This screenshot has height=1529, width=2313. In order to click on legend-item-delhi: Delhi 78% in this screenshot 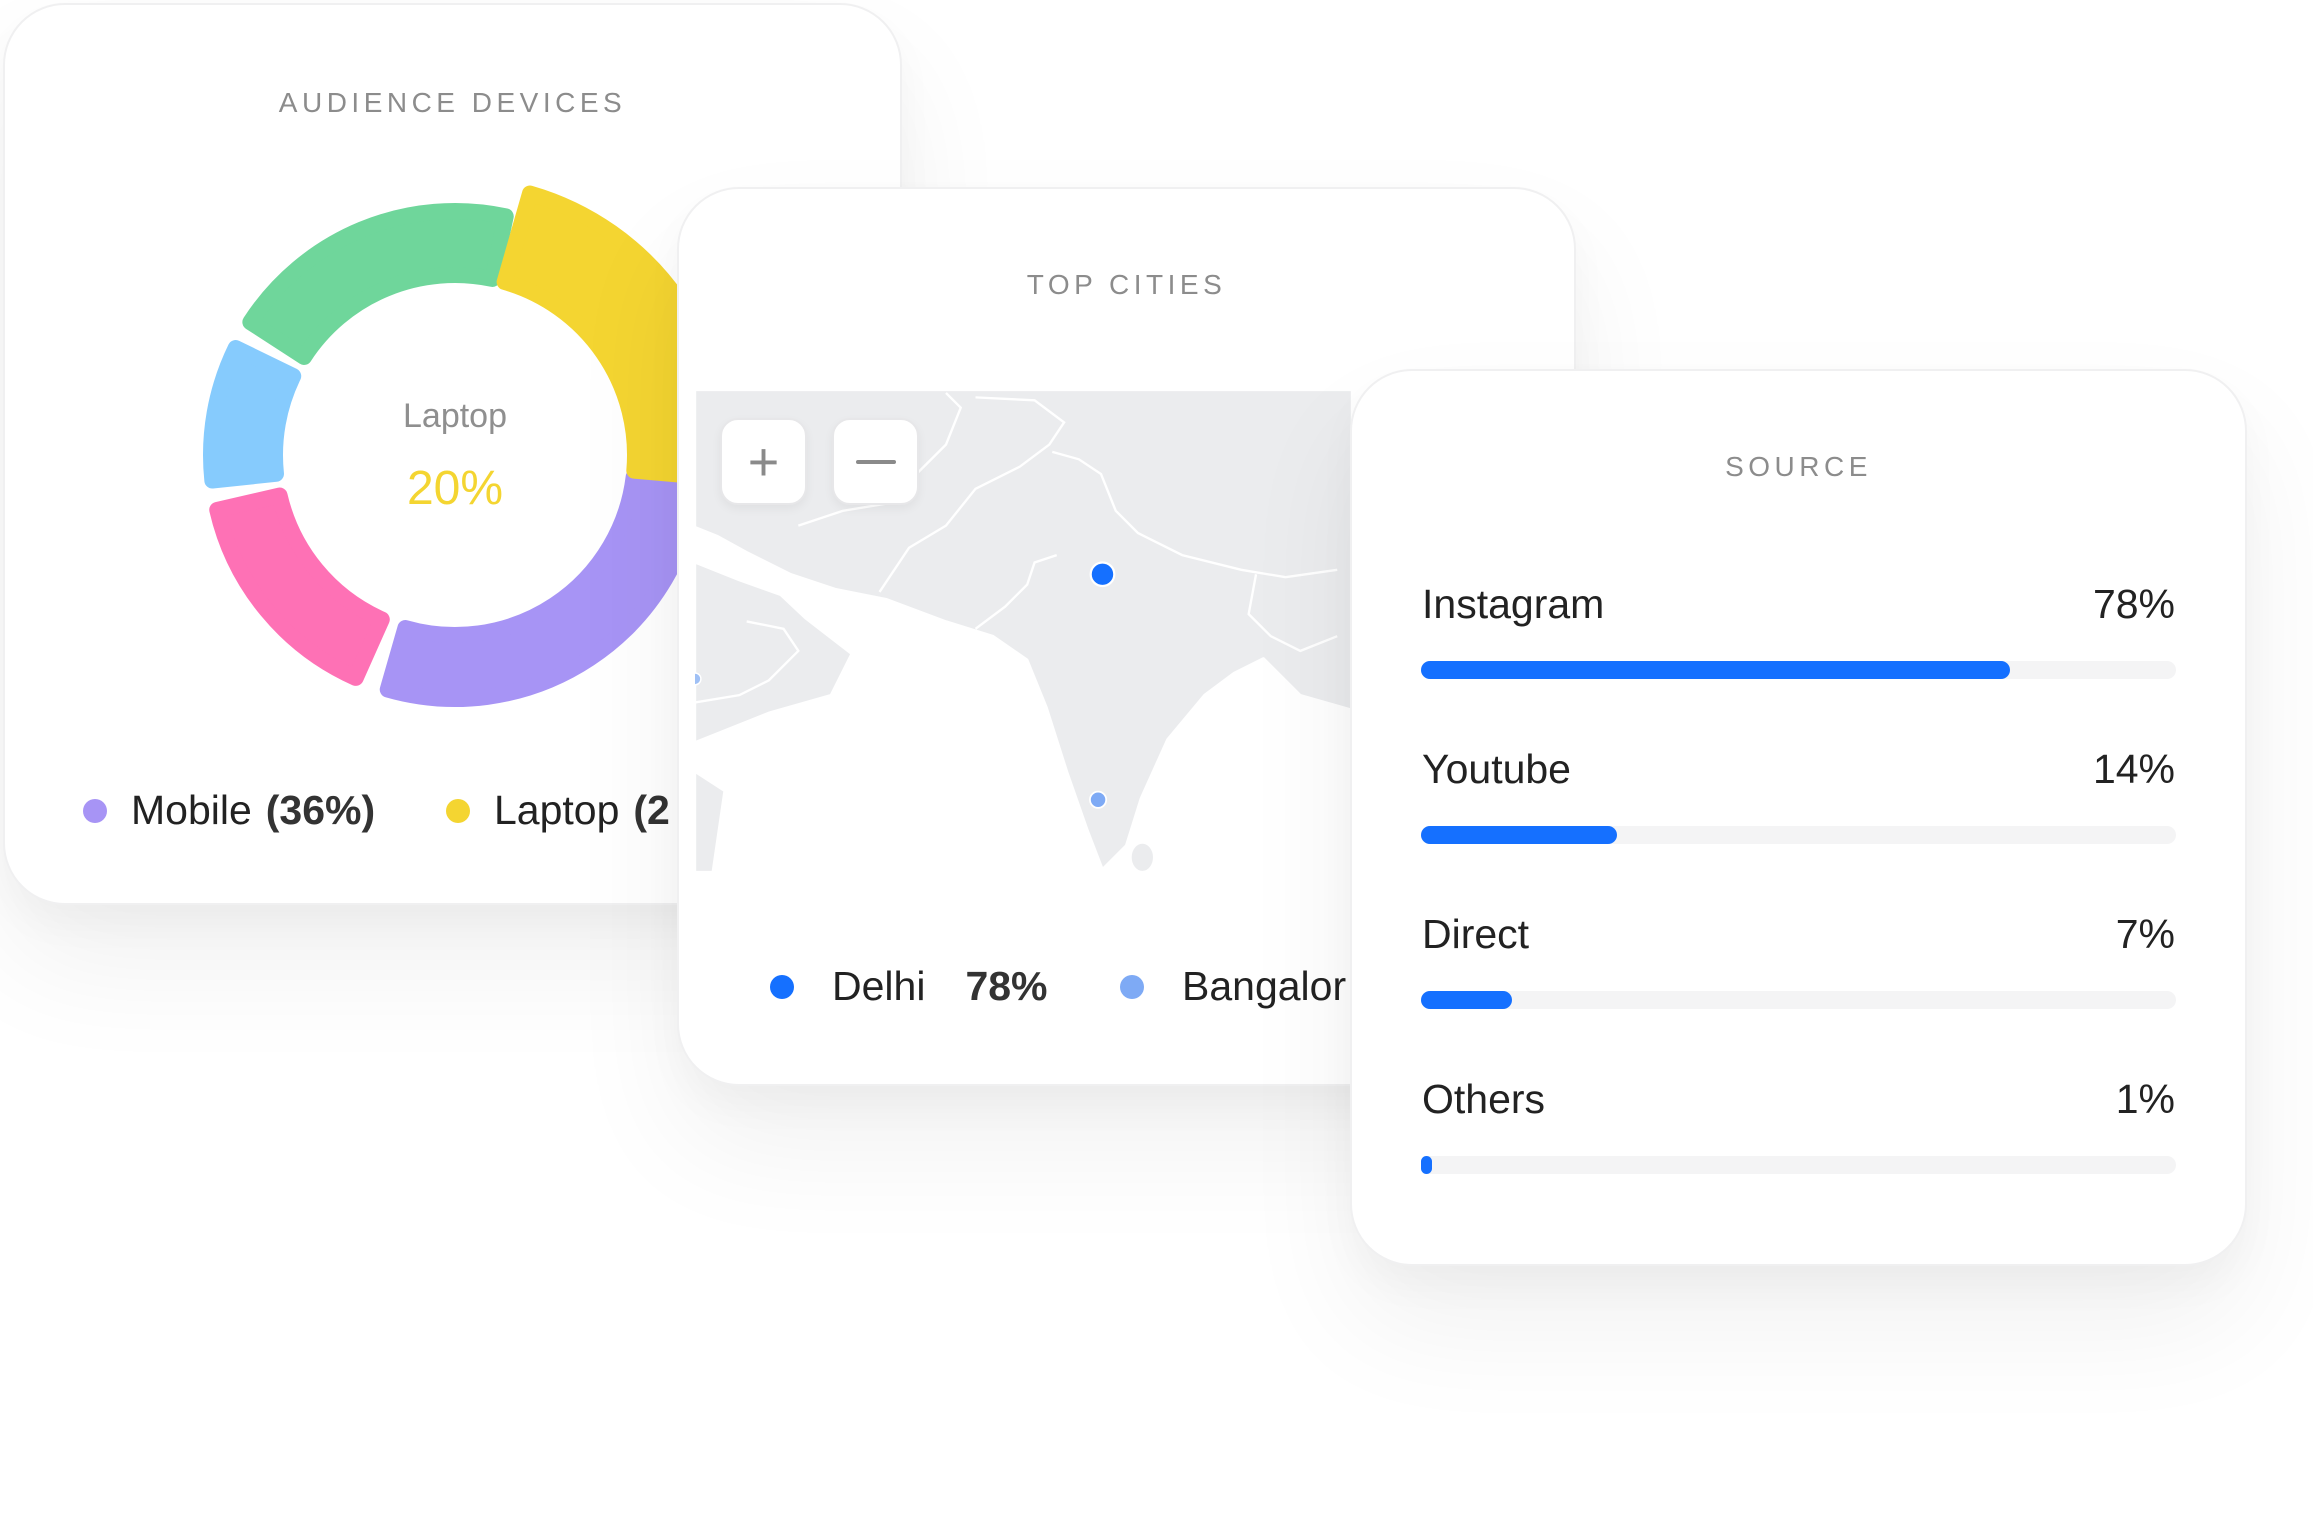, I will do `click(909, 986)`.